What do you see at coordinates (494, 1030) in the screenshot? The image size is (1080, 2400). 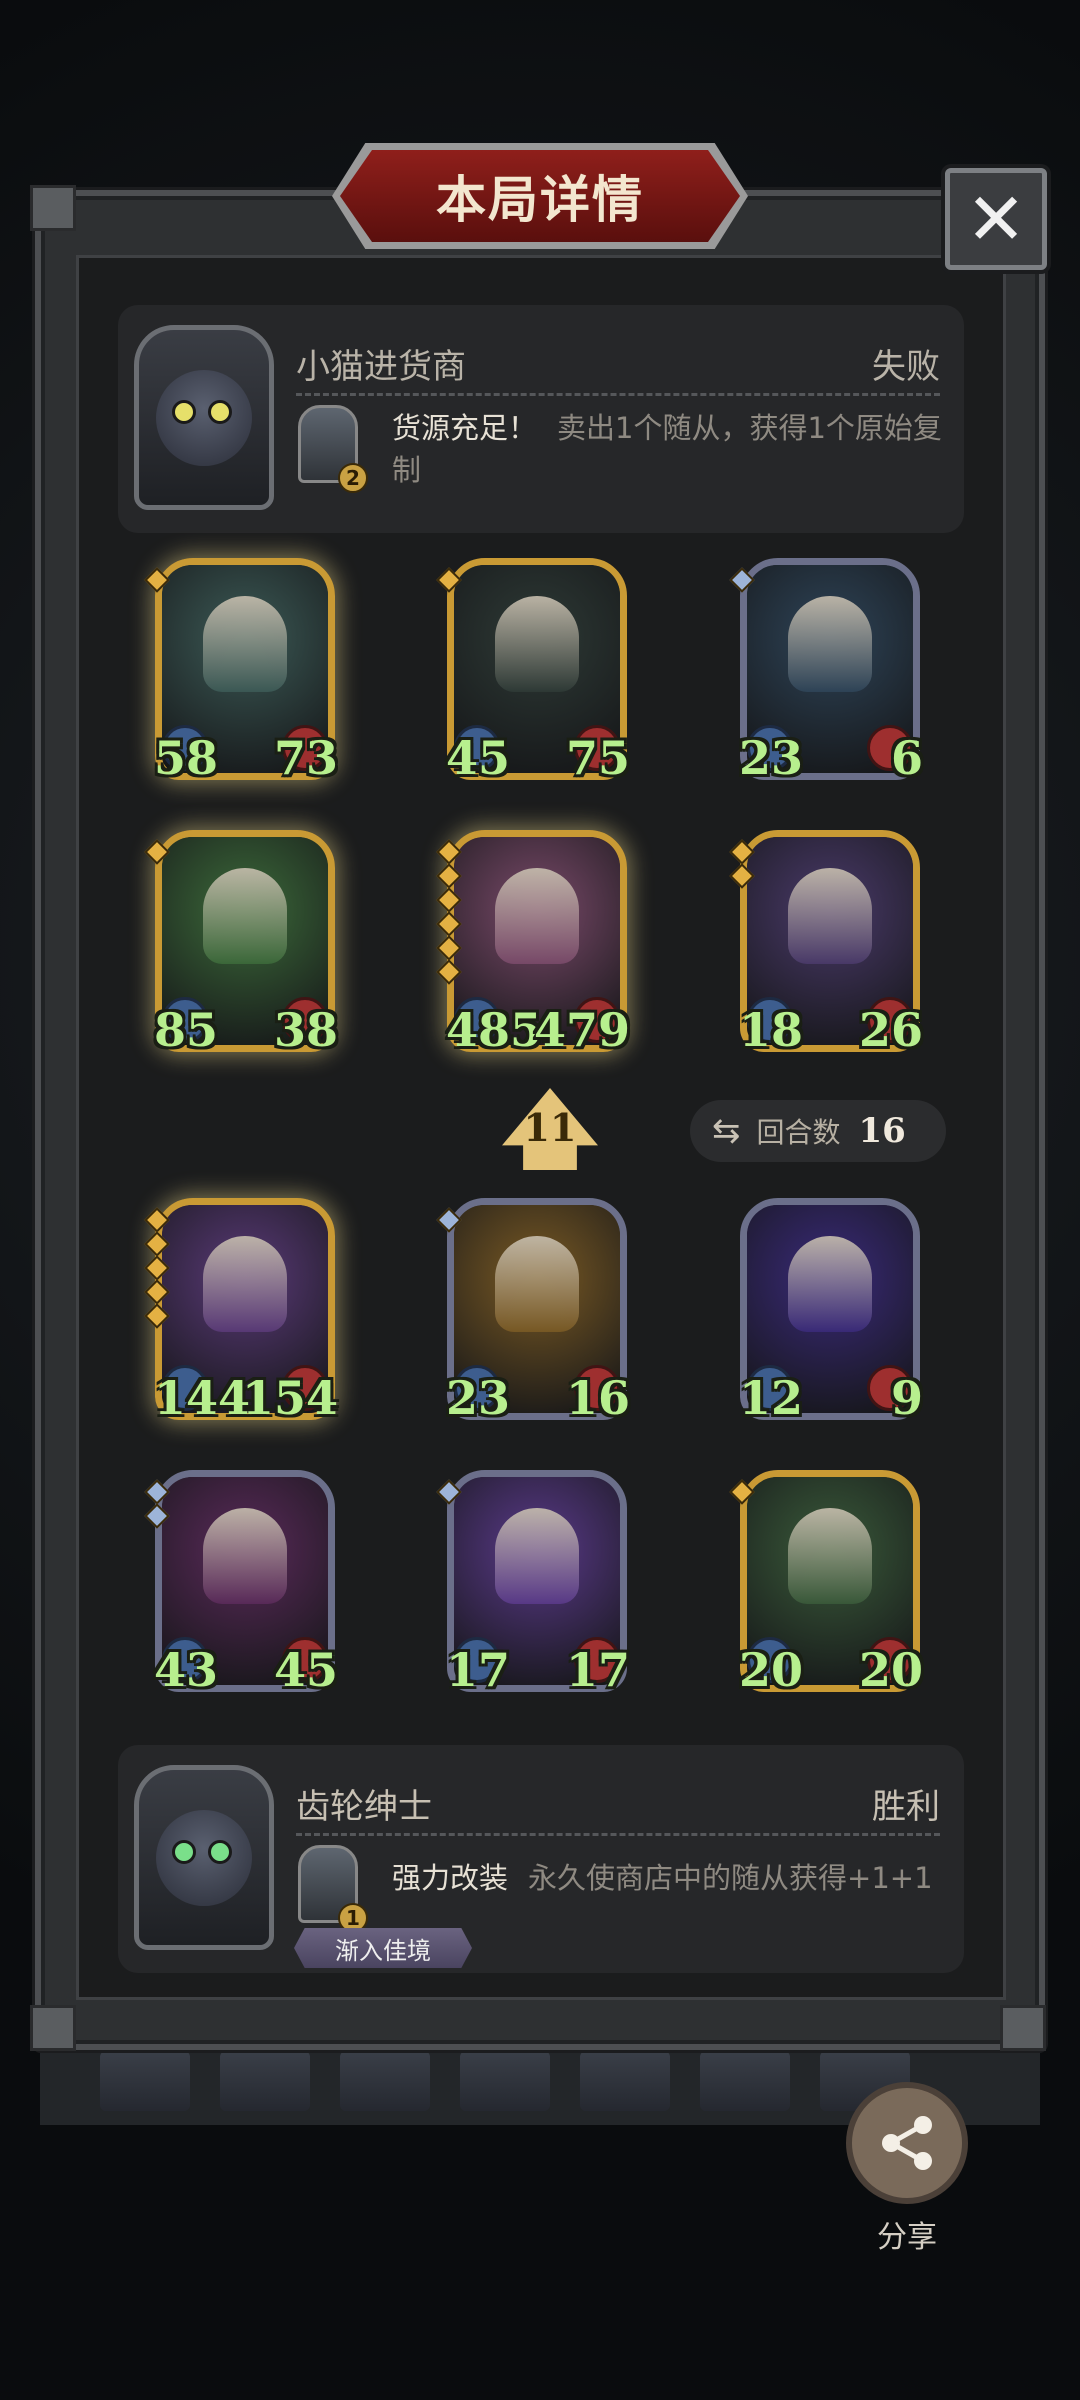 I see `attack-value: 485` at bounding box center [494, 1030].